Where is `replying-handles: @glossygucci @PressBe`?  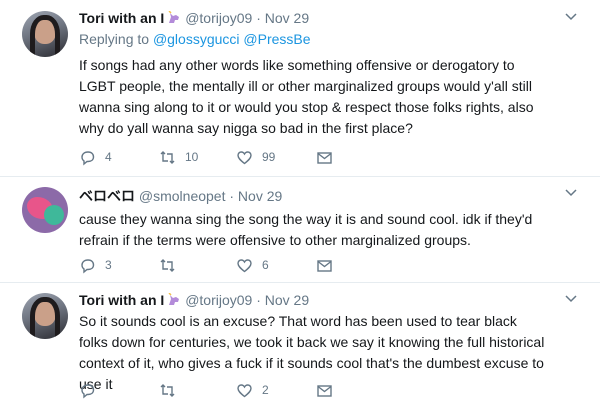 replying-handles: @glossygucci @PressBe is located at coordinates (232, 39).